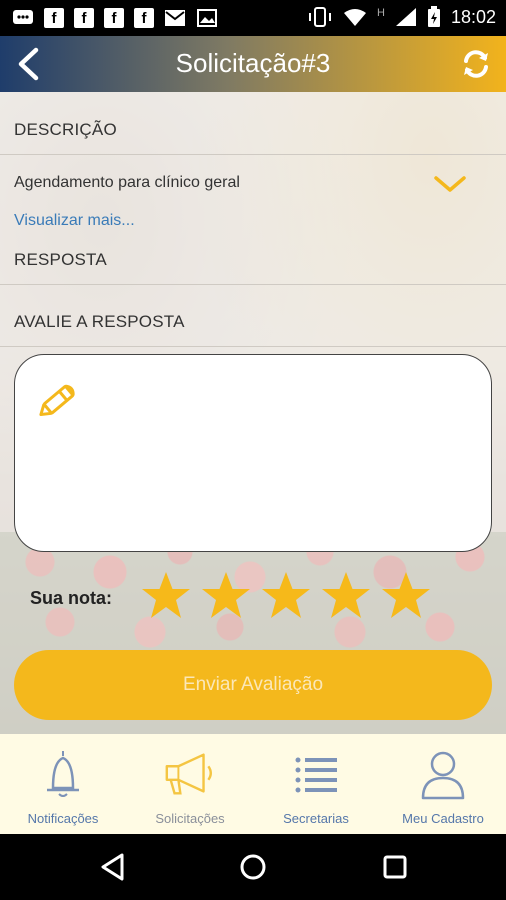 The height and width of the screenshot is (900, 506). I want to click on nav-item-secretarias: Secretarias, so click(316, 787).